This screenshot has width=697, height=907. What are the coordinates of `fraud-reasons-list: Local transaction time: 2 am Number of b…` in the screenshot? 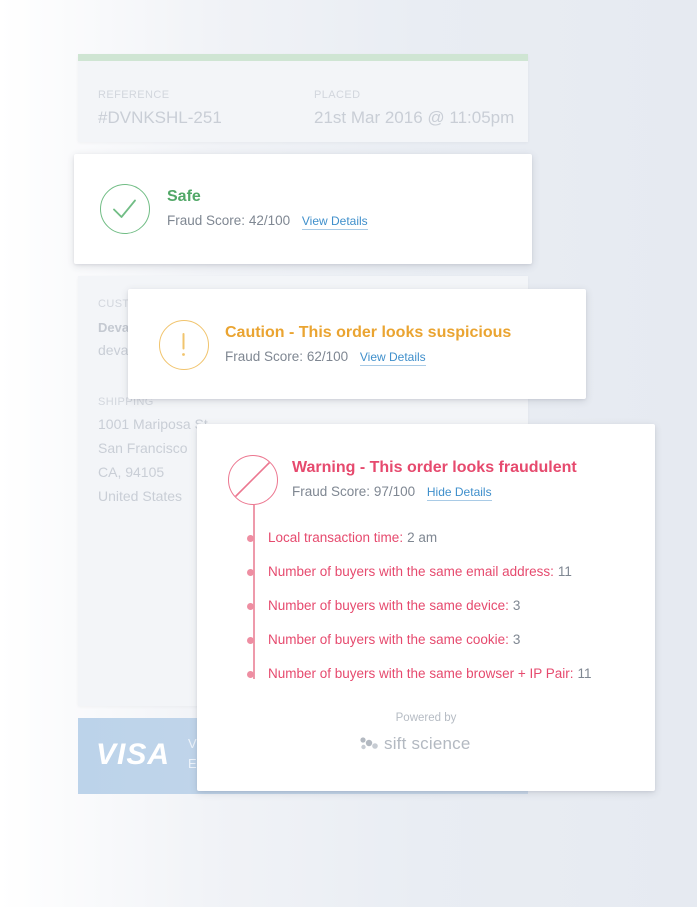 It's located at (419, 615).